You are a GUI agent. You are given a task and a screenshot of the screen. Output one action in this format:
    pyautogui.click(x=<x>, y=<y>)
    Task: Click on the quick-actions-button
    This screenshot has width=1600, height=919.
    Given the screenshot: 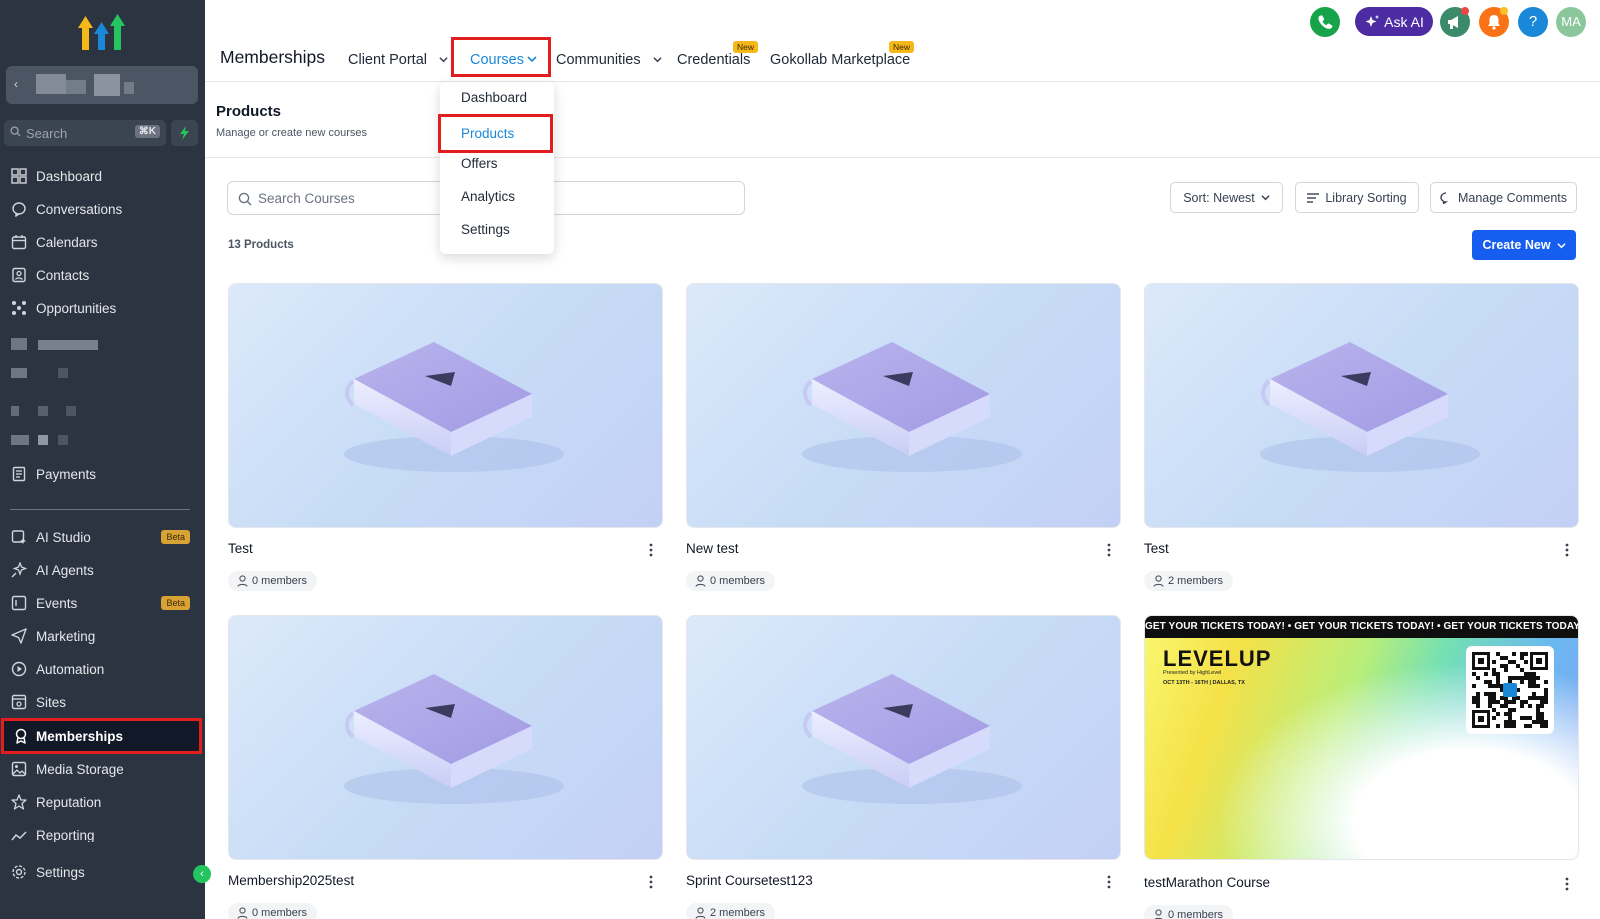 What is the action you would take?
    pyautogui.click(x=184, y=133)
    